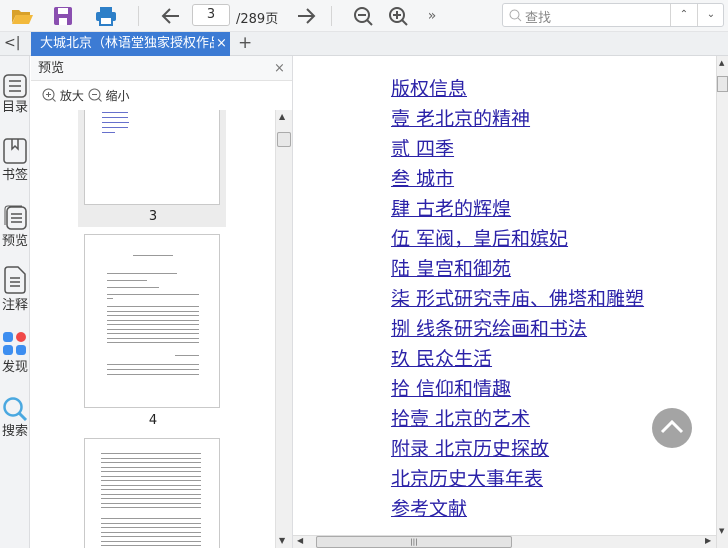  I want to click on zoom-in-button: 放大, so click(63, 95).